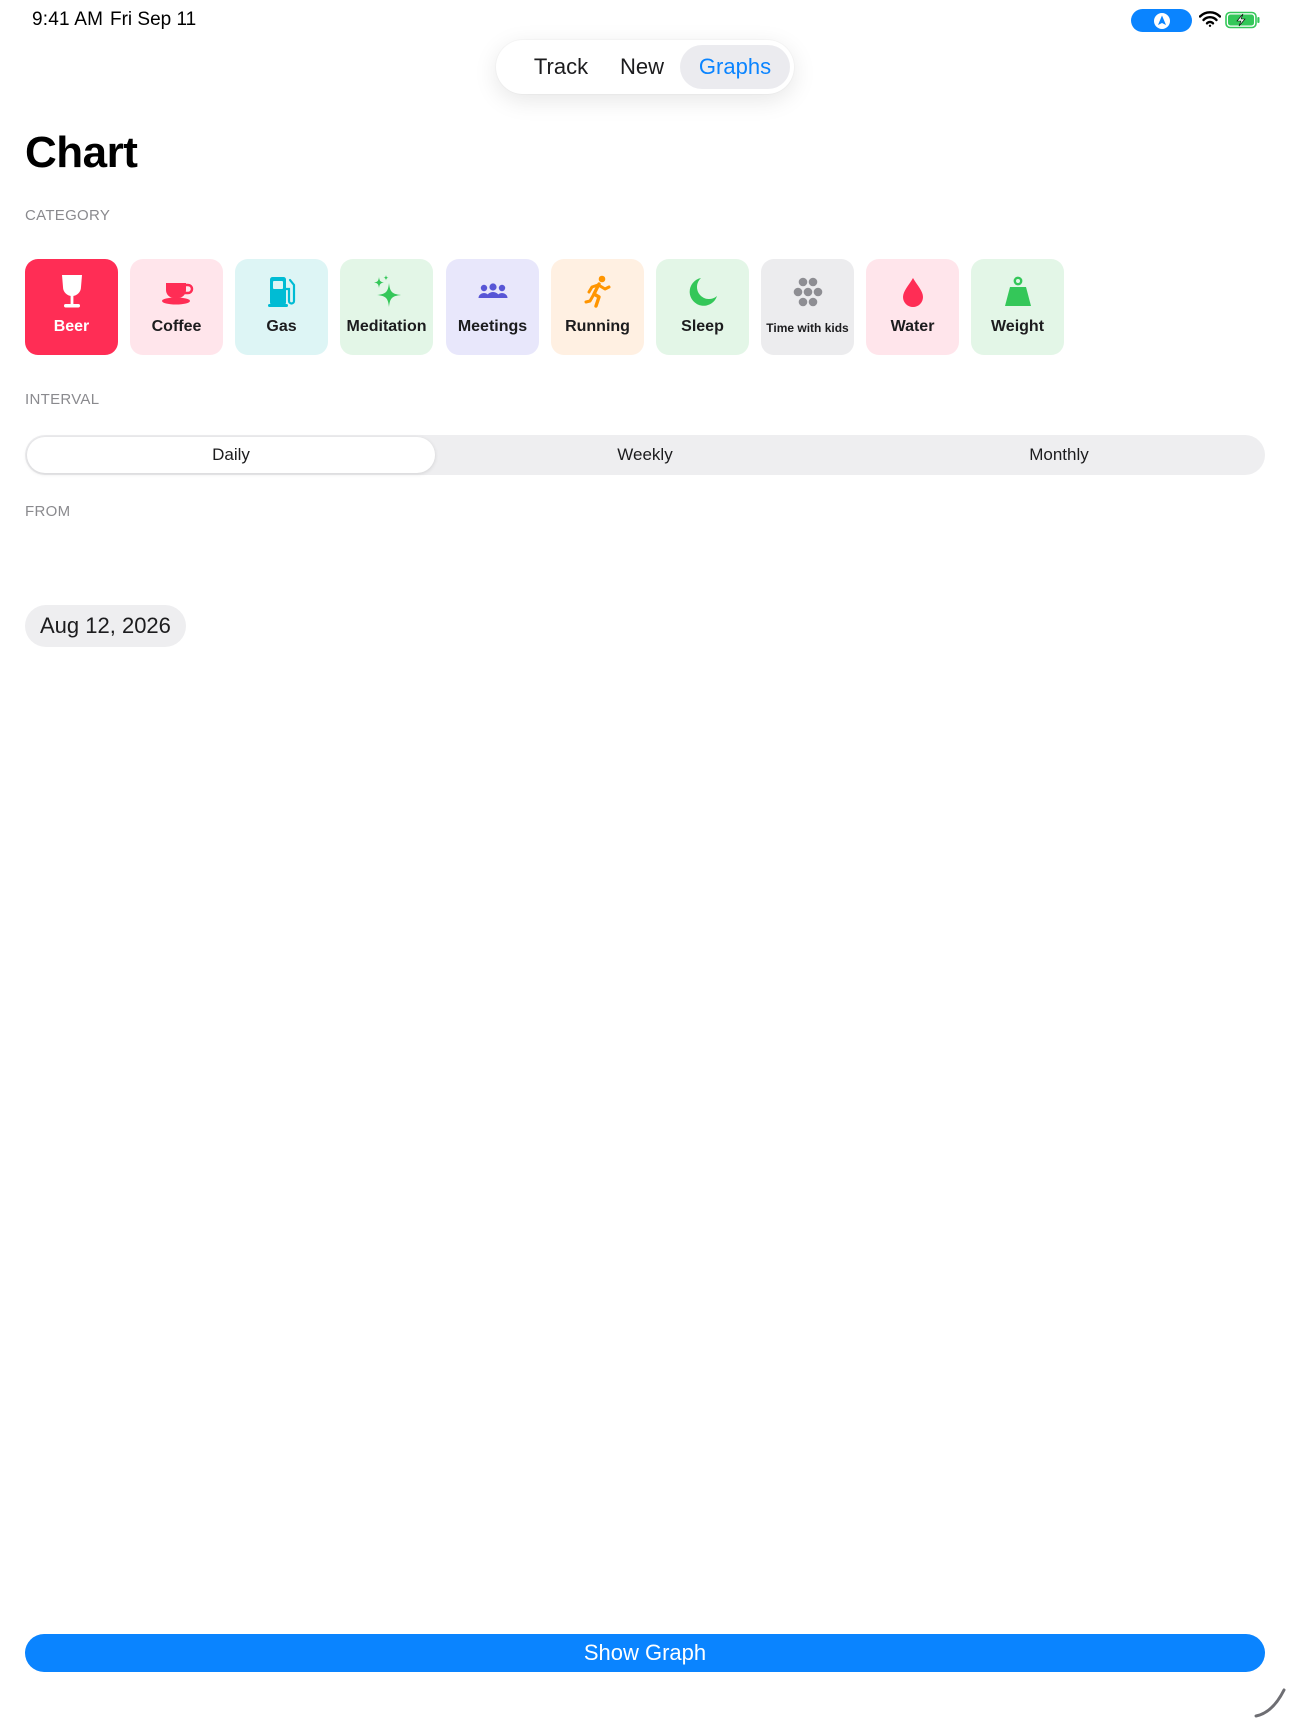 Image resolution: width=1290 pixels, height=1720 pixels. What do you see at coordinates (177, 292) in the screenshot?
I see `coffee-cup-icon` at bounding box center [177, 292].